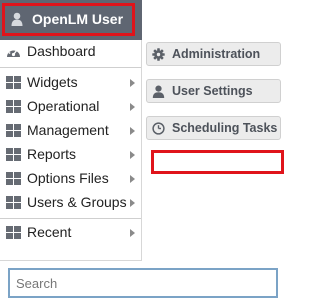 This screenshot has width=320, height=304. I want to click on scheduling-tasks-label: Scheduling Tasks, so click(225, 128).